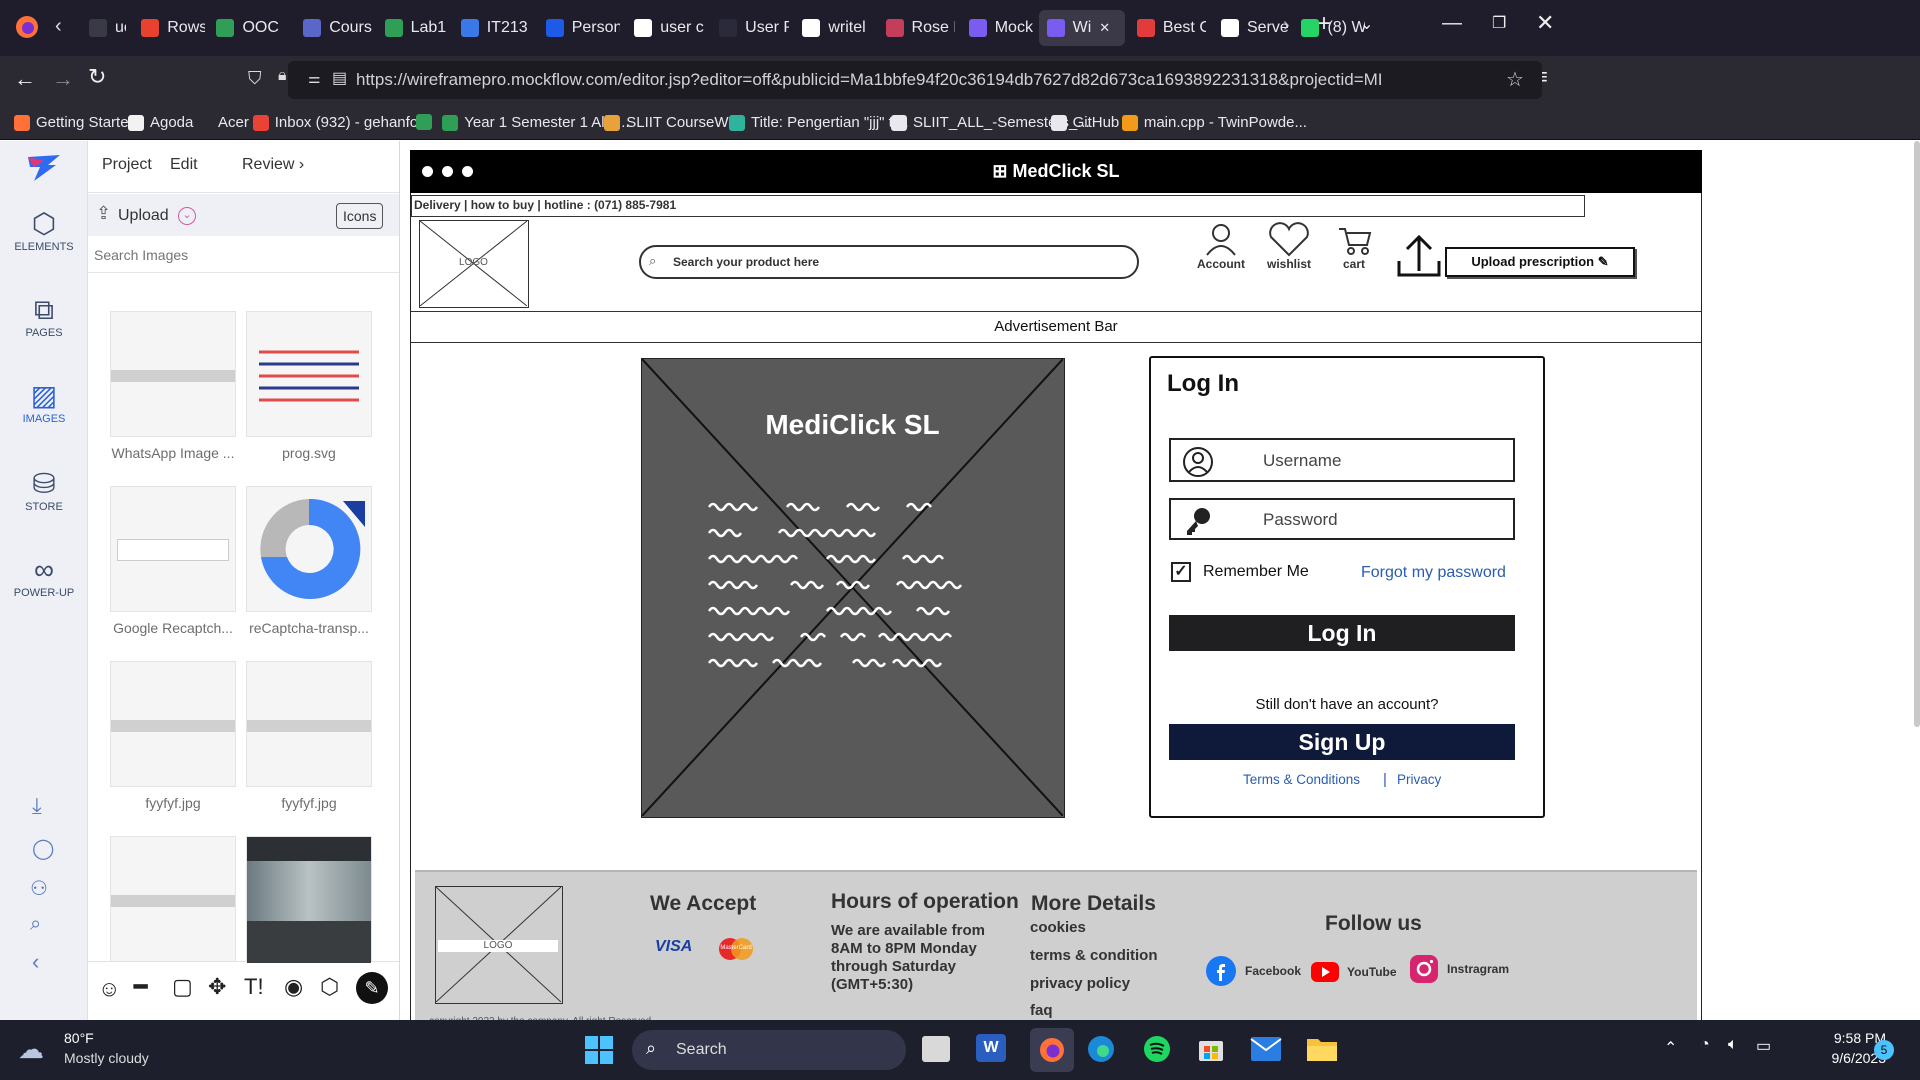 Image resolution: width=1920 pixels, height=1080 pixels. What do you see at coordinates (1459, 969) in the screenshot?
I see `instagram-link: Instragram` at bounding box center [1459, 969].